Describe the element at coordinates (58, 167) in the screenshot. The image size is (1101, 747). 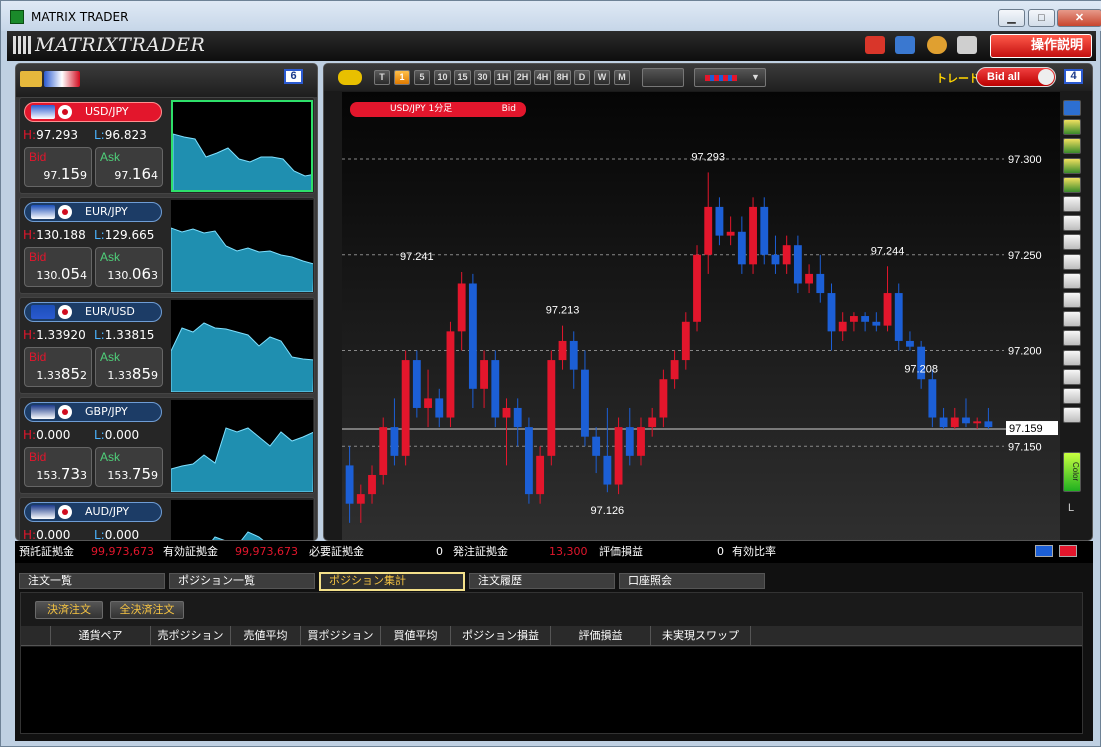
I see `bid-button: Bid 97.159` at that location.